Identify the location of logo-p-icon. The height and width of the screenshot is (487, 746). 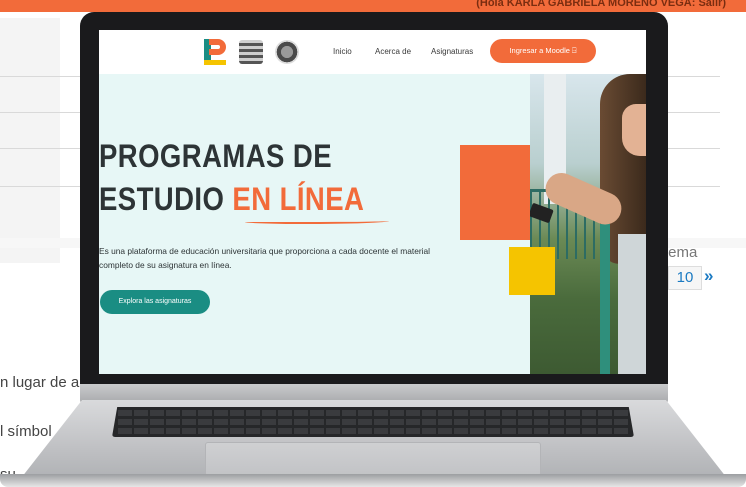
(216, 52).